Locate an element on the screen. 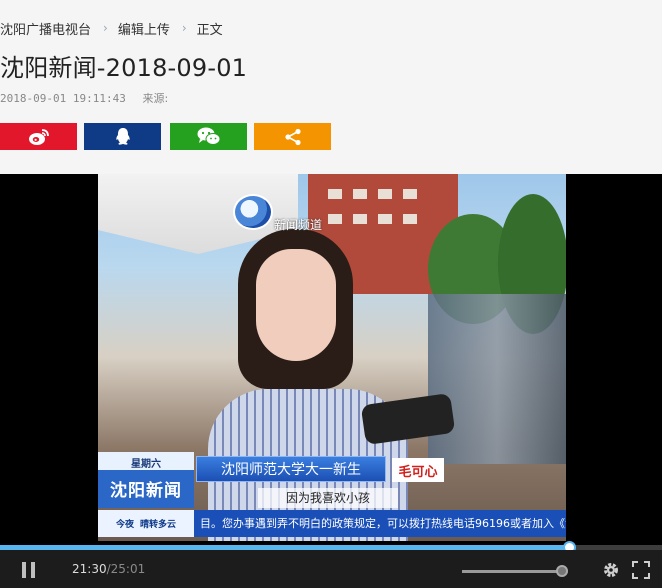 This screenshot has width=662, height=588. interviewee-title: 沈阳师范大学大一新生 is located at coordinates (291, 469).